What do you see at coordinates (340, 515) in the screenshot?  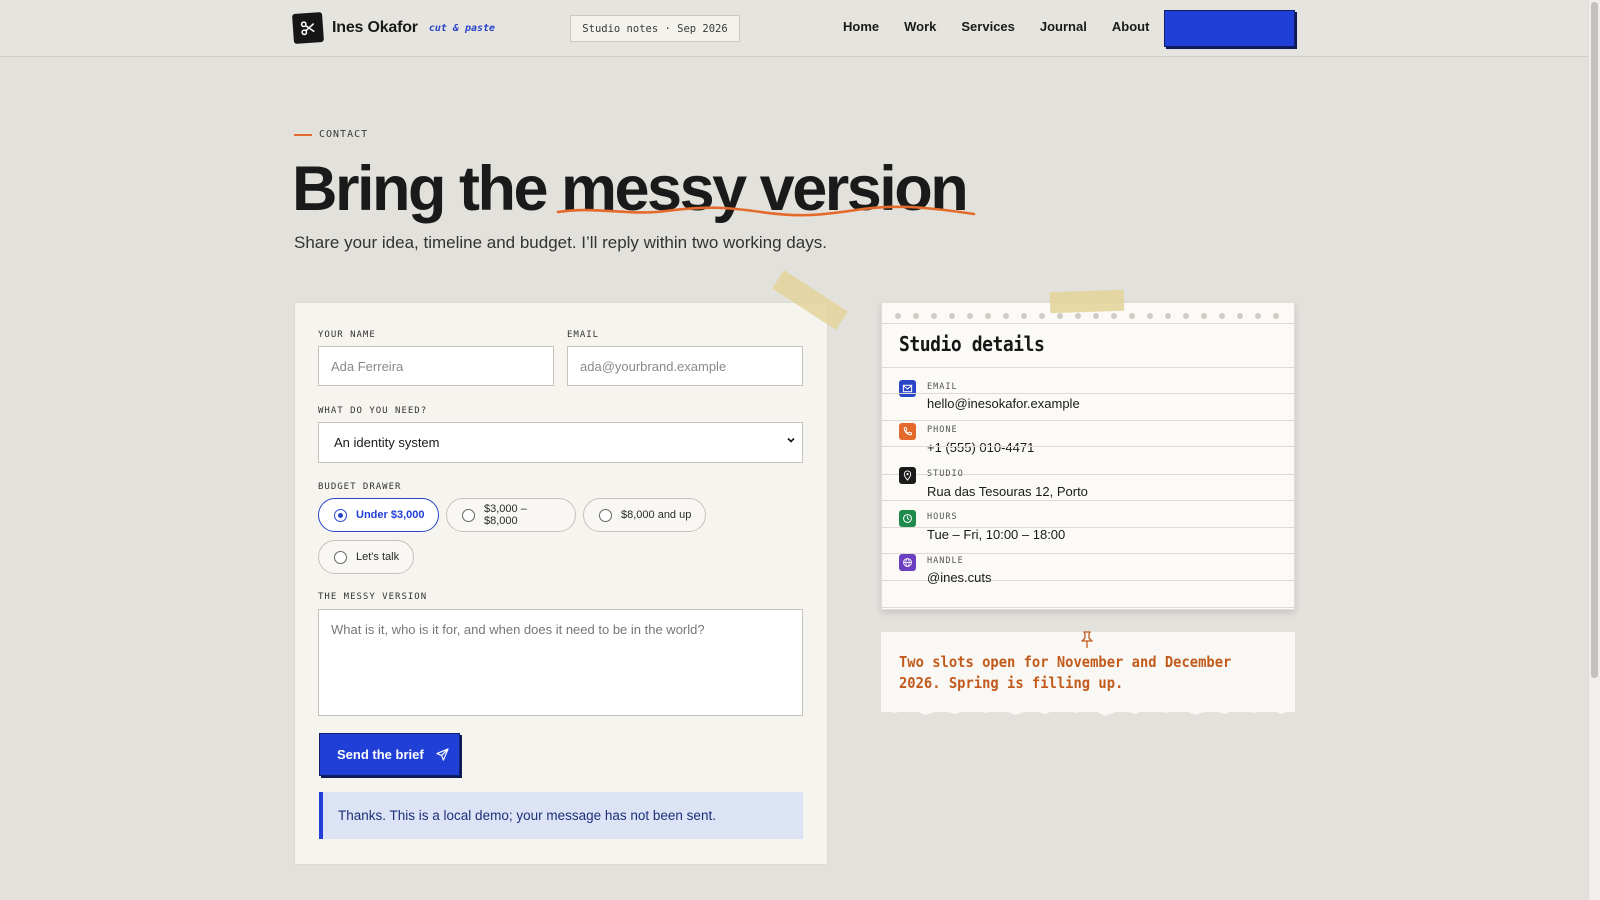 I see `radio-selected` at bounding box center [340, 515].